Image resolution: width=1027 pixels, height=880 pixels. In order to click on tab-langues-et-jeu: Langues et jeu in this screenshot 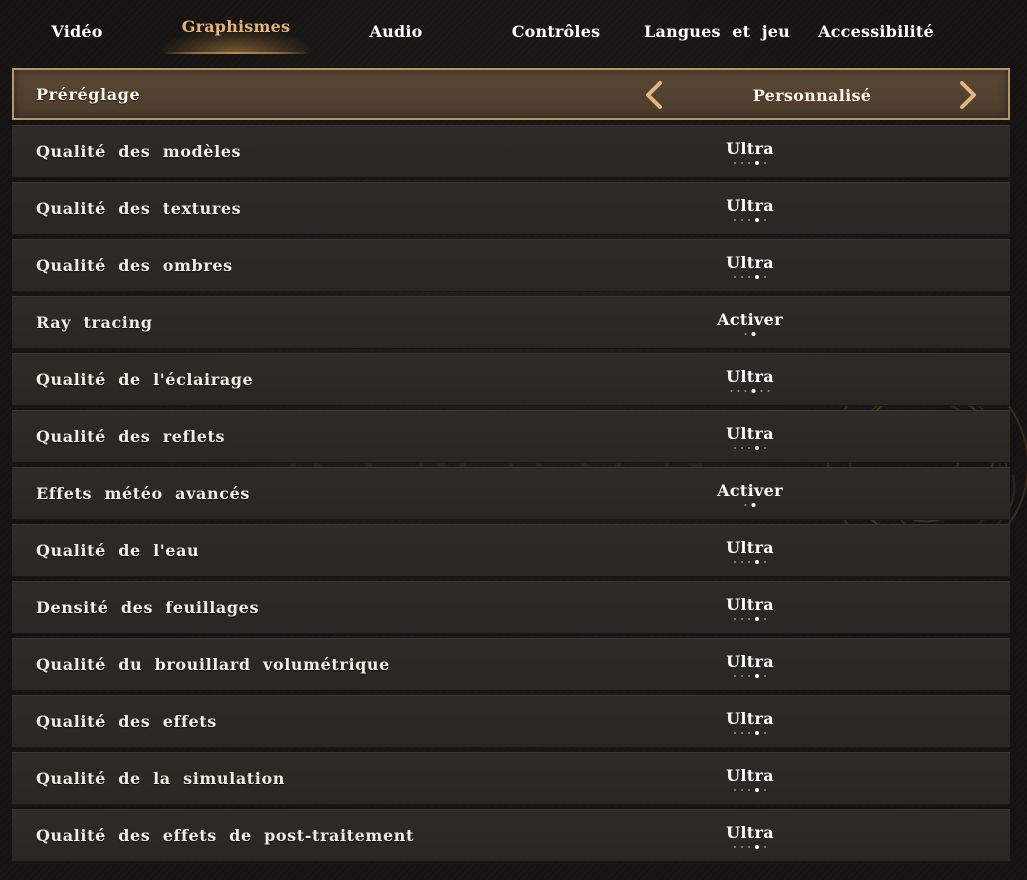, I will do `click(717, 31)`.